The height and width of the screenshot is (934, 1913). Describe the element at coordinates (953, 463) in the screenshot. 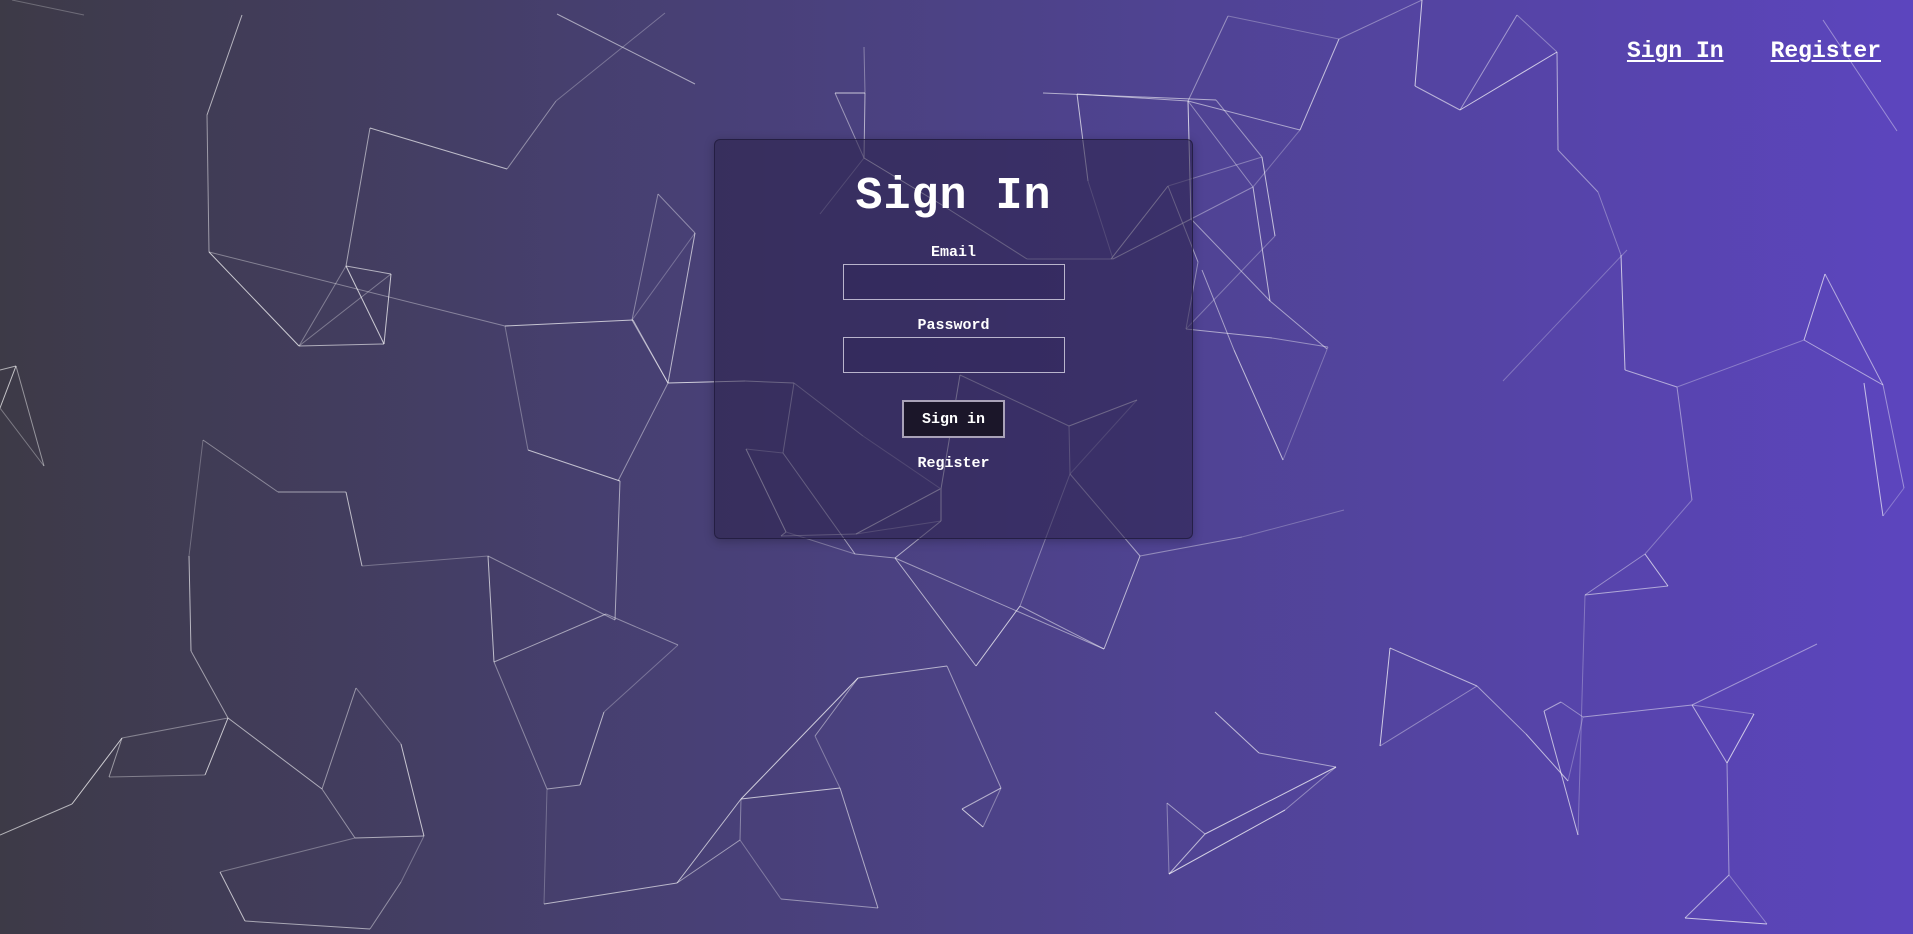

I see `register-link: Register` at that location.